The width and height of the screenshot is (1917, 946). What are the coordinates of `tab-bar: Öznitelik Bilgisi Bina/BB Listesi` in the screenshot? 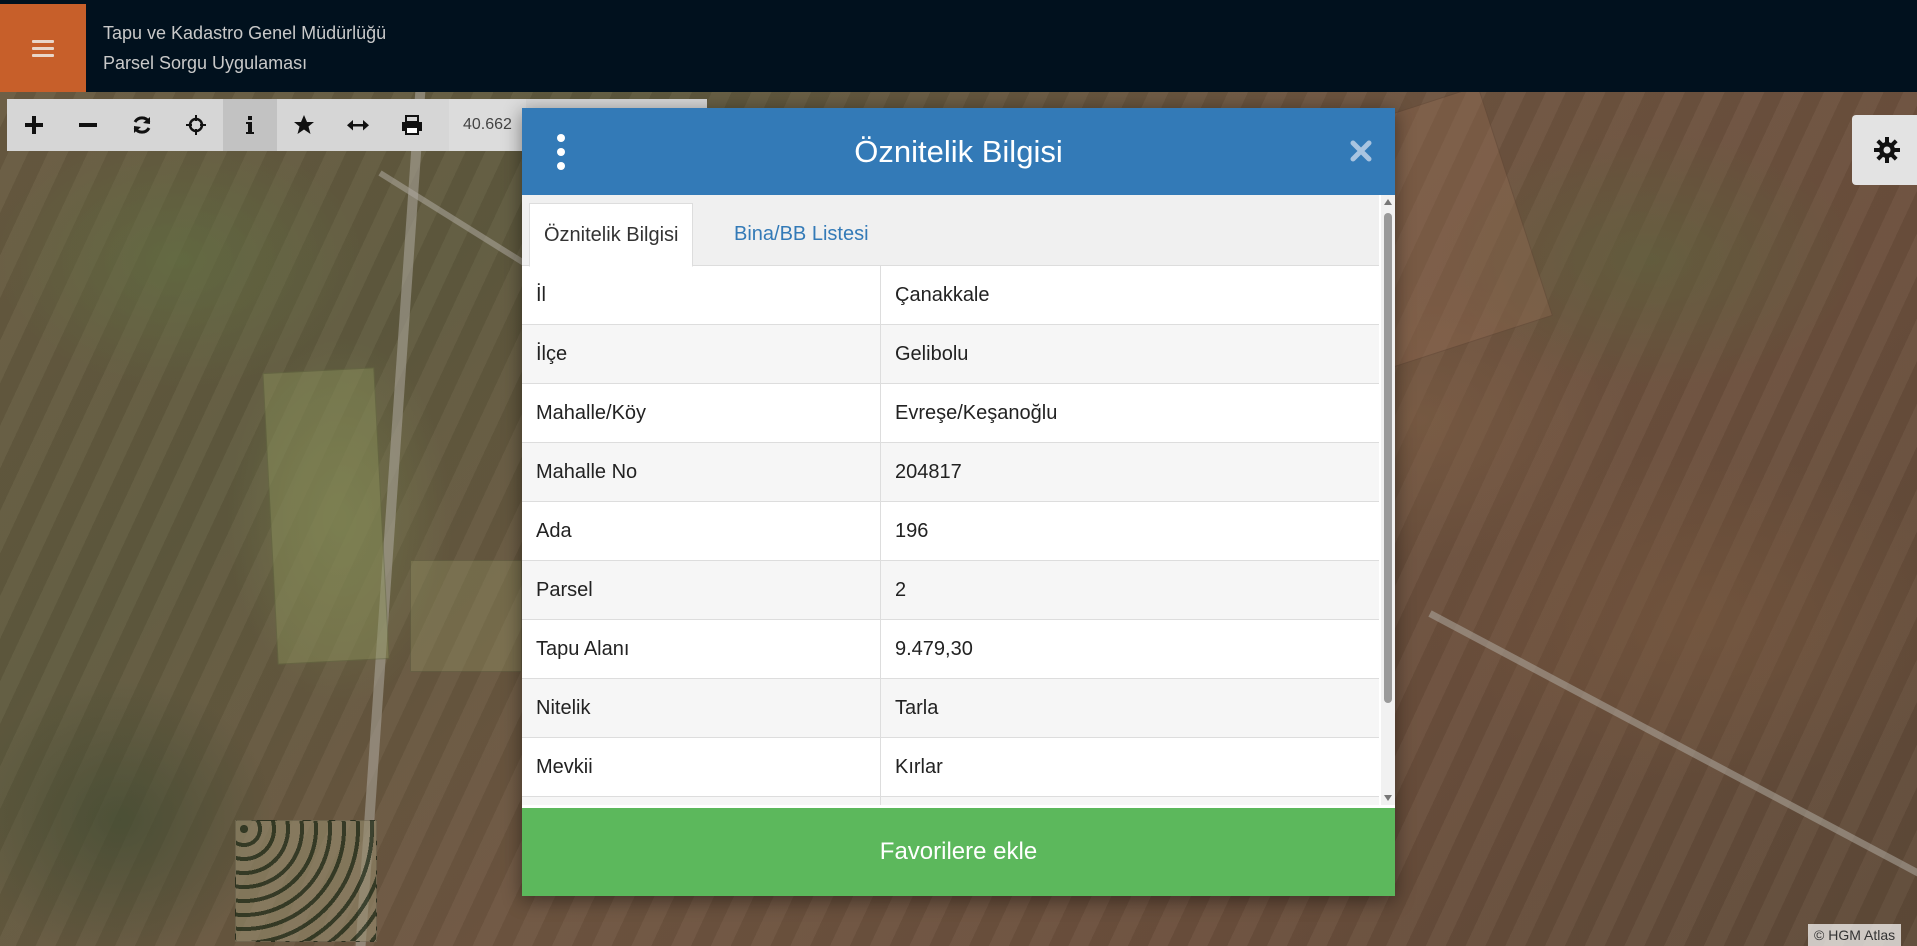 It's located at (950, 231).